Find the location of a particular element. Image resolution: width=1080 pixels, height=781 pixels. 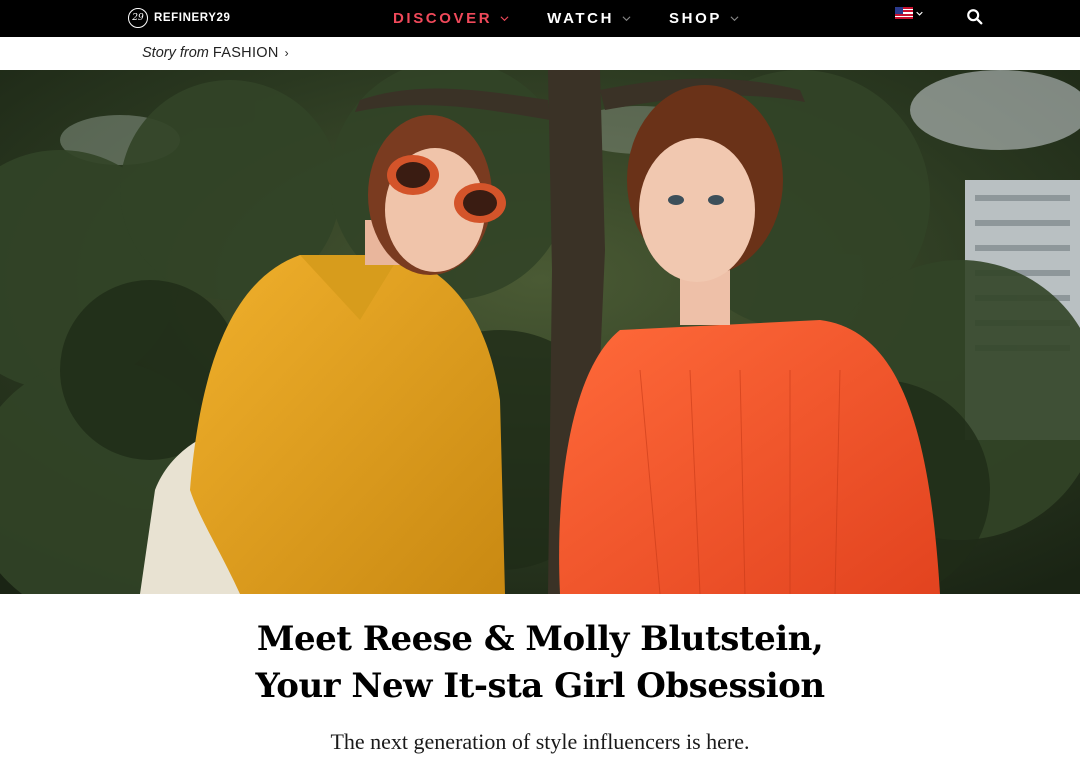

top-navigation-bar: 29 REFINERY29 DISCOVER WATCH SHOP is located at coordinates (540, 18).